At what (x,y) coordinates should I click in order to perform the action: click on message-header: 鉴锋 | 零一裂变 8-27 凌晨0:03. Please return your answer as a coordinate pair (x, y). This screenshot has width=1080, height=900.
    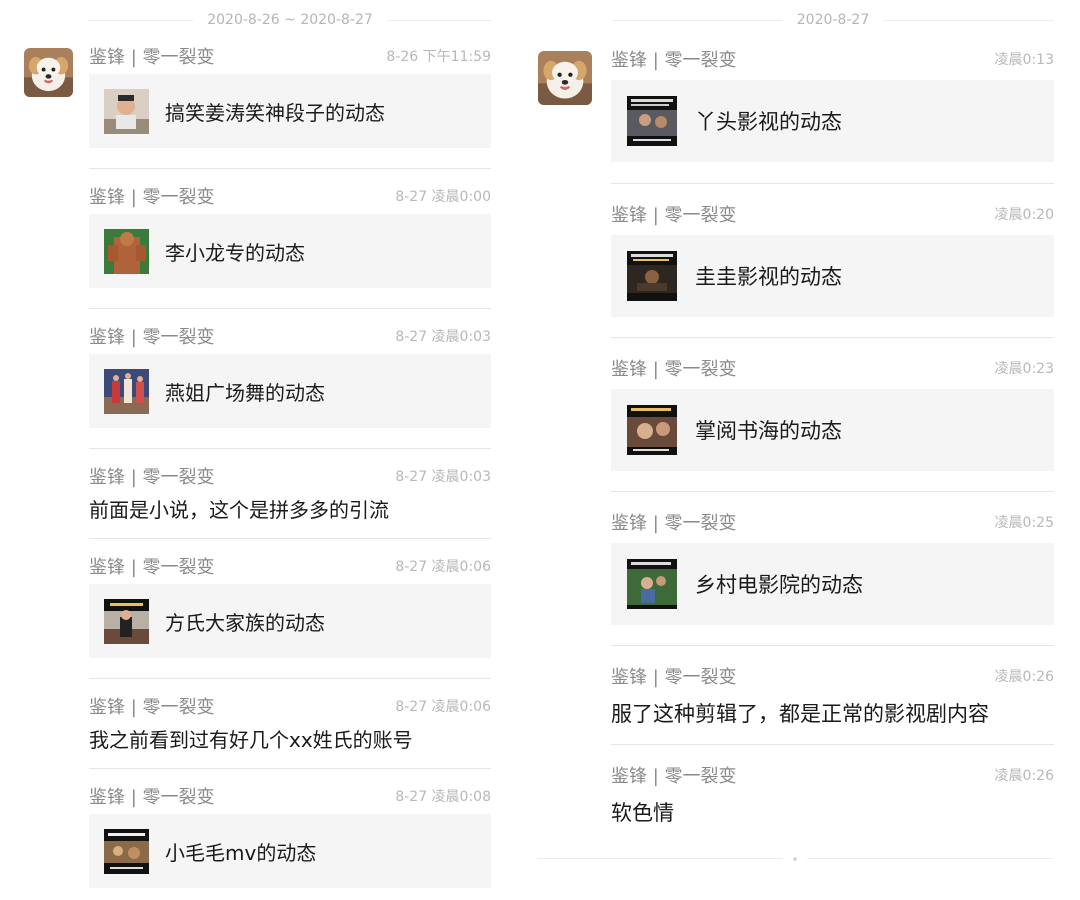
    Looking at the image, I should click on (290, 476).